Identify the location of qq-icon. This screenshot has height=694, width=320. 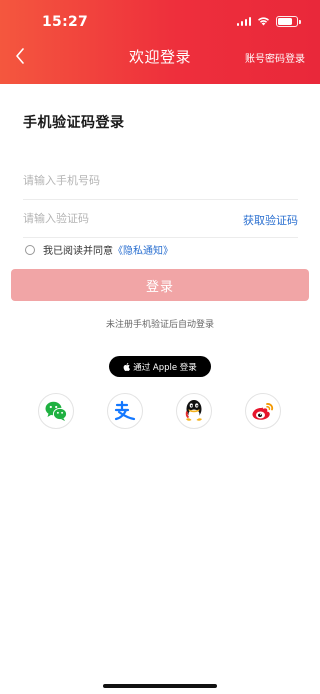
(193, 410).